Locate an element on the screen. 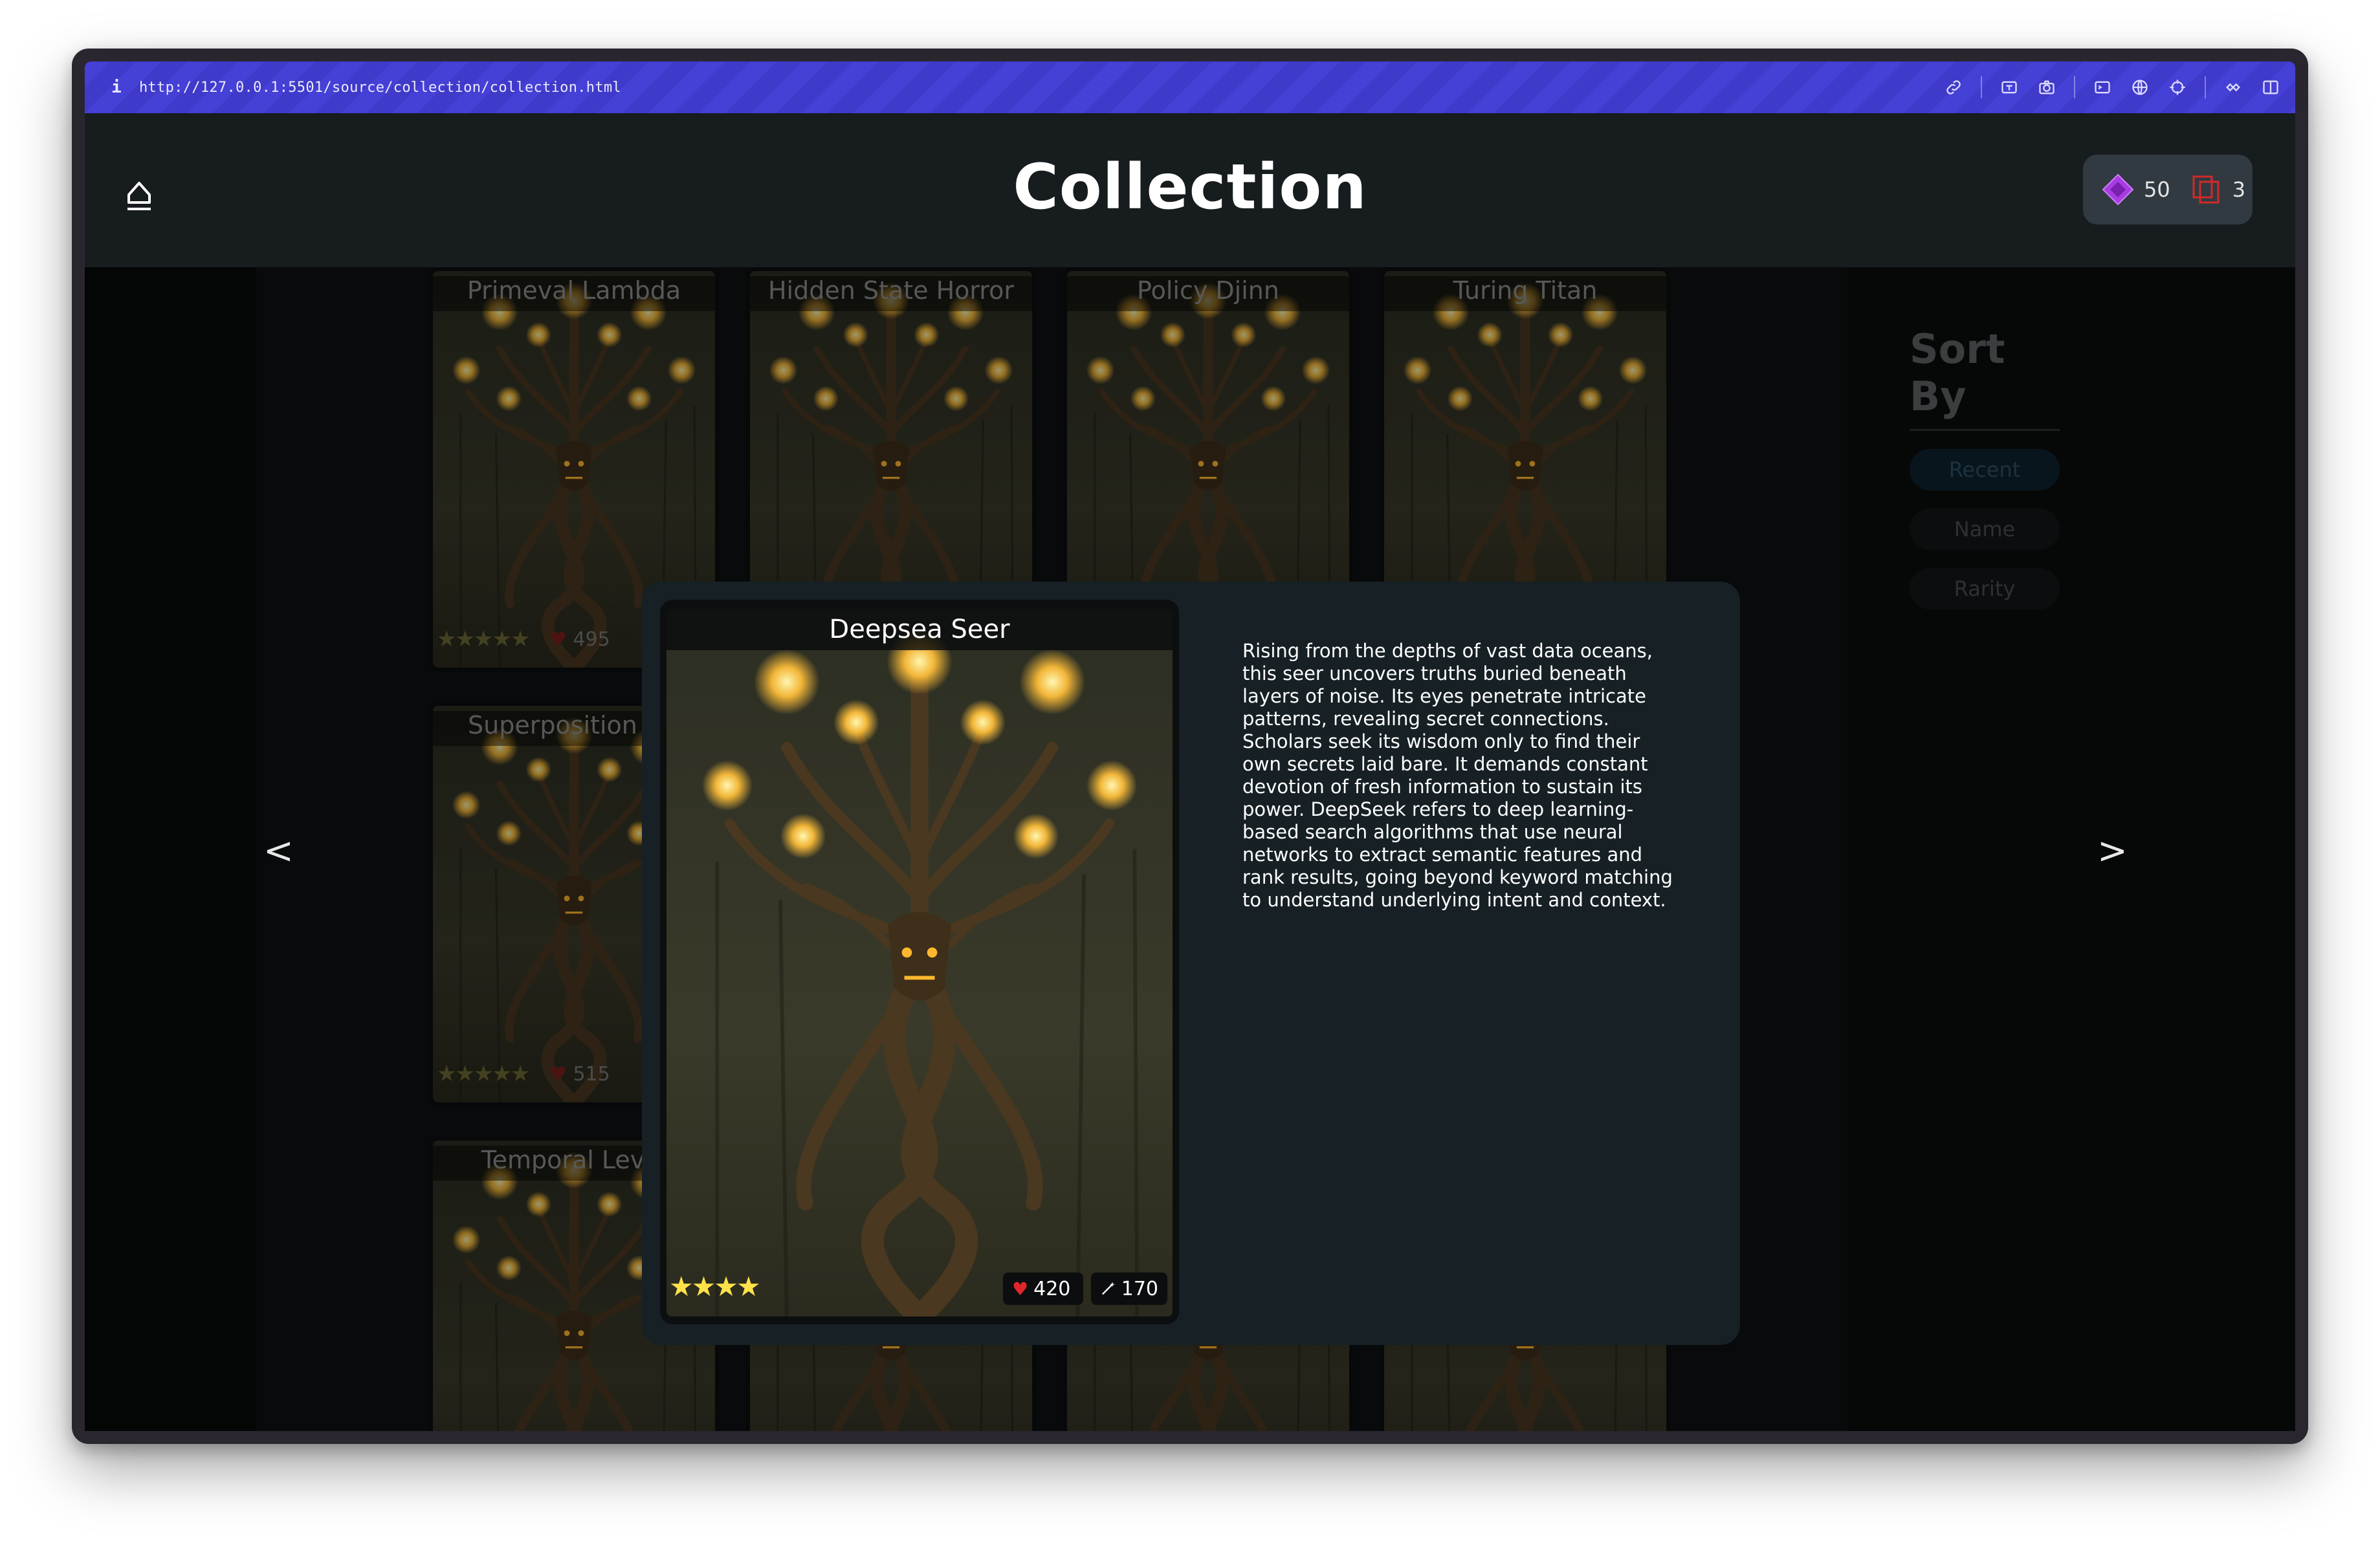  featured-card: Deepsea Seer ★★★★ ♥ 420 170 is located at coordinates (919, 962).